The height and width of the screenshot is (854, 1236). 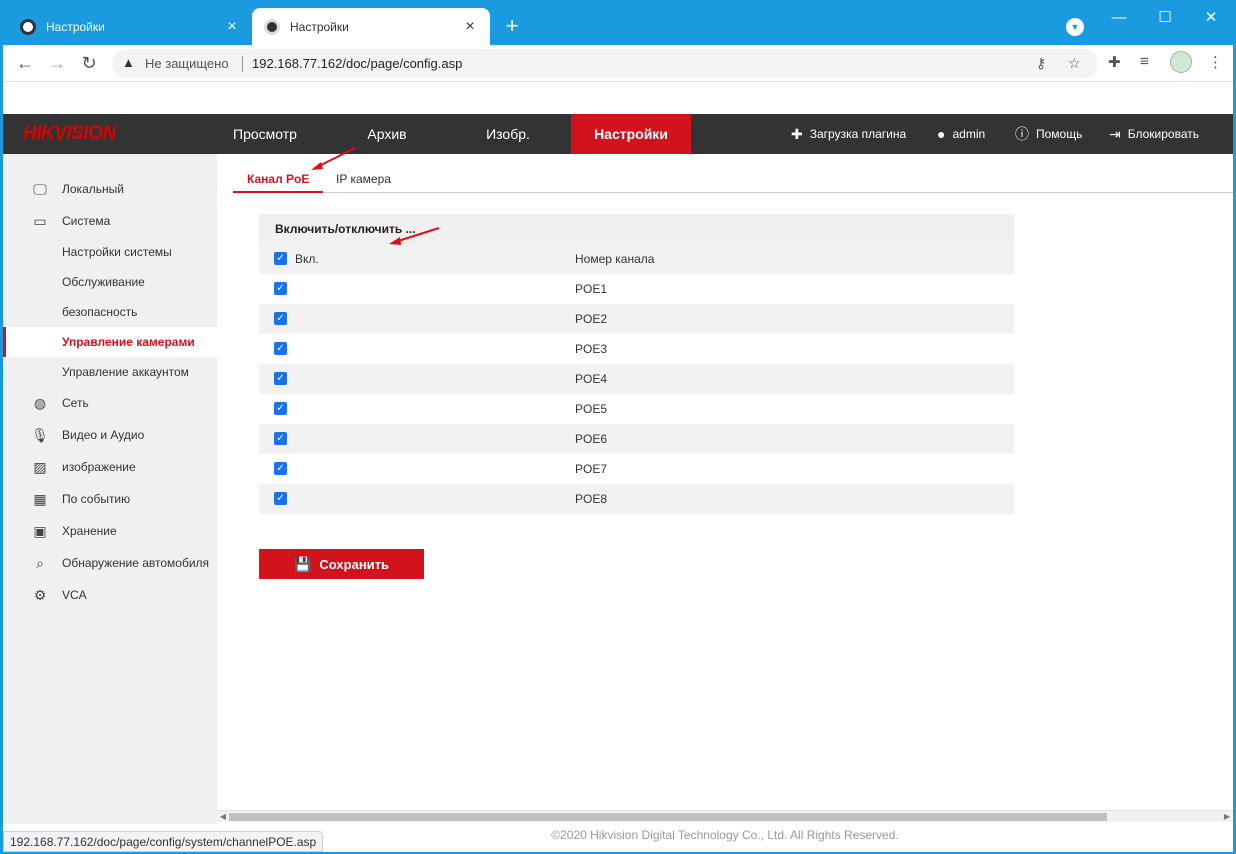 I want to click on sidebar-item-image: ▨ изображение, so click(x=110, y=467).